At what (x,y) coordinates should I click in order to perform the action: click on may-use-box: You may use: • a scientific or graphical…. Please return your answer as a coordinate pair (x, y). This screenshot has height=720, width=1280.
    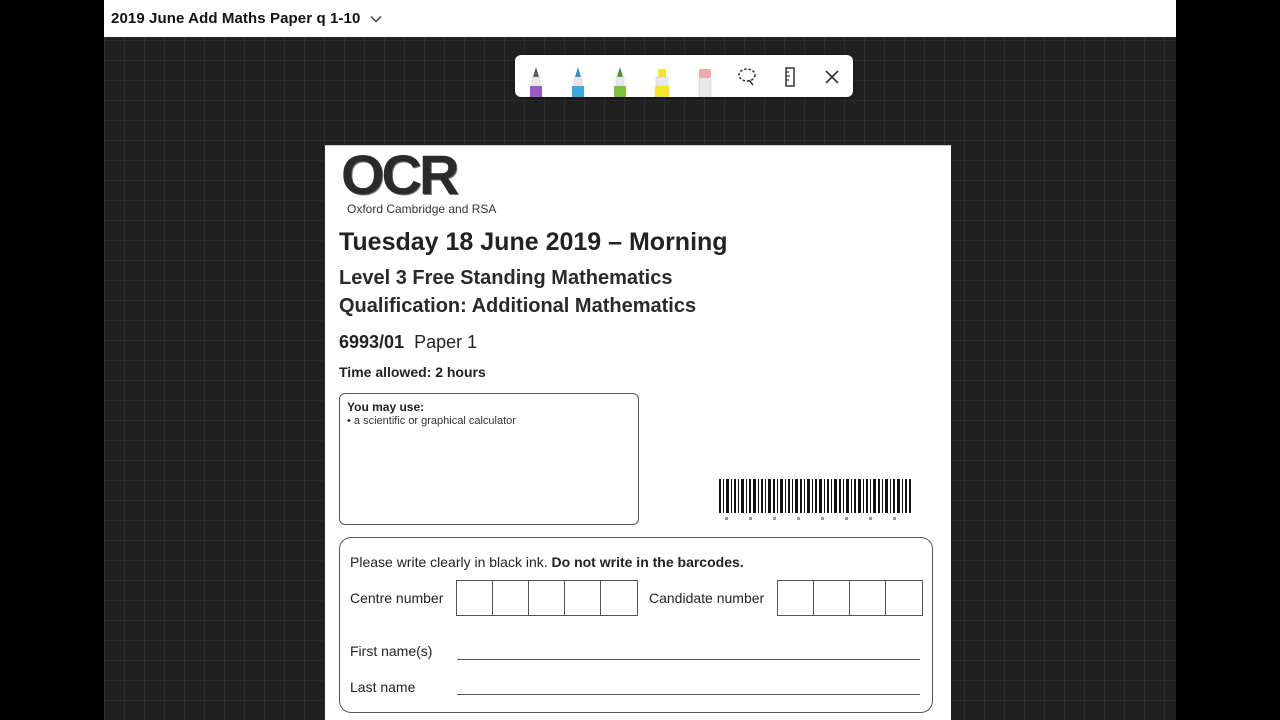
    Looking at the image, I should click on (489, 459).